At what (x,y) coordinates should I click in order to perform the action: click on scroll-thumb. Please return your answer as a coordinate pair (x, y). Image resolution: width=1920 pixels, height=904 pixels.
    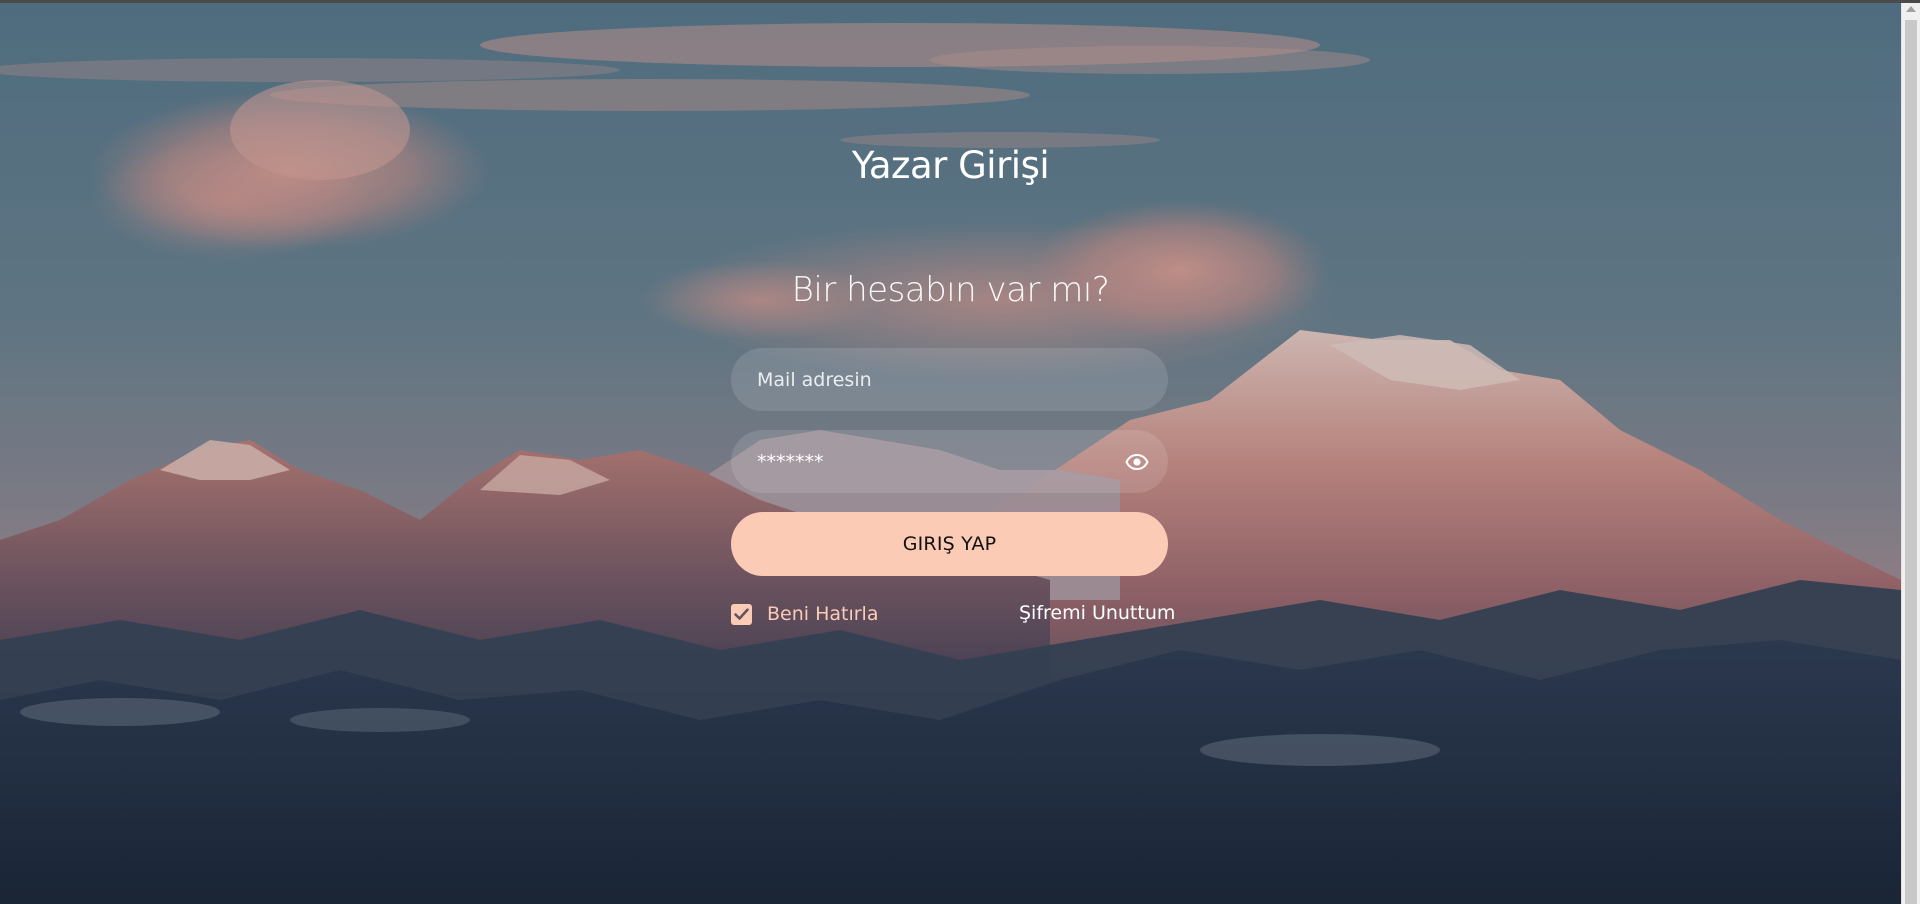
    Looking at the image, I should click on (1911, 462).